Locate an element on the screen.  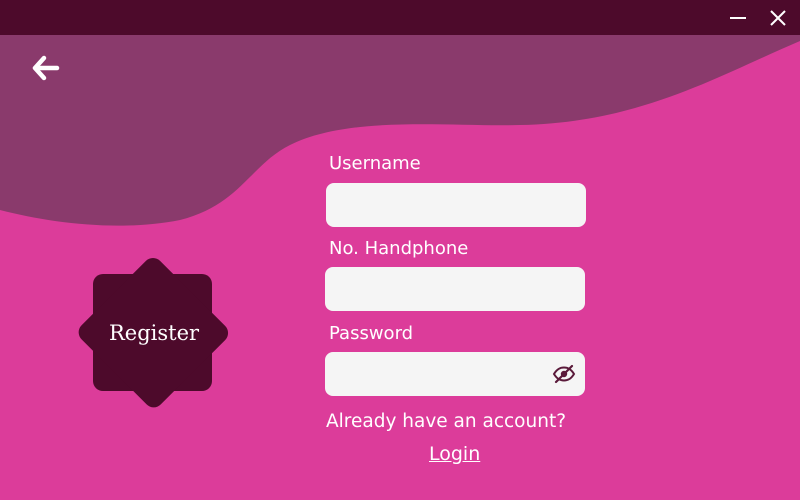
login-link: Login is located at coordinates (454, 454).